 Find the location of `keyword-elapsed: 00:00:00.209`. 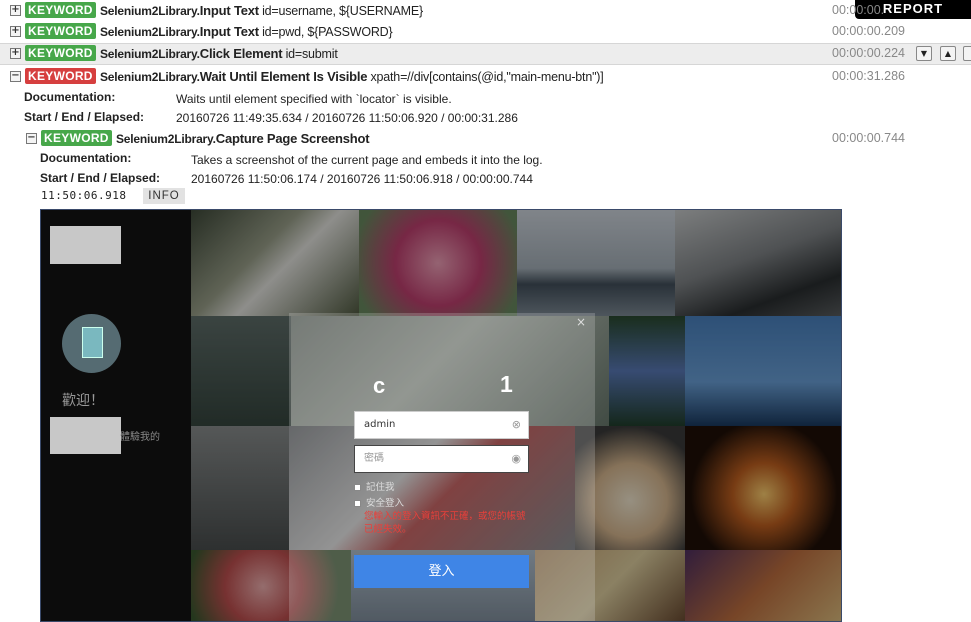

keyword-elapsed: 00:00:00.209 is located at coordinates (868, 31).